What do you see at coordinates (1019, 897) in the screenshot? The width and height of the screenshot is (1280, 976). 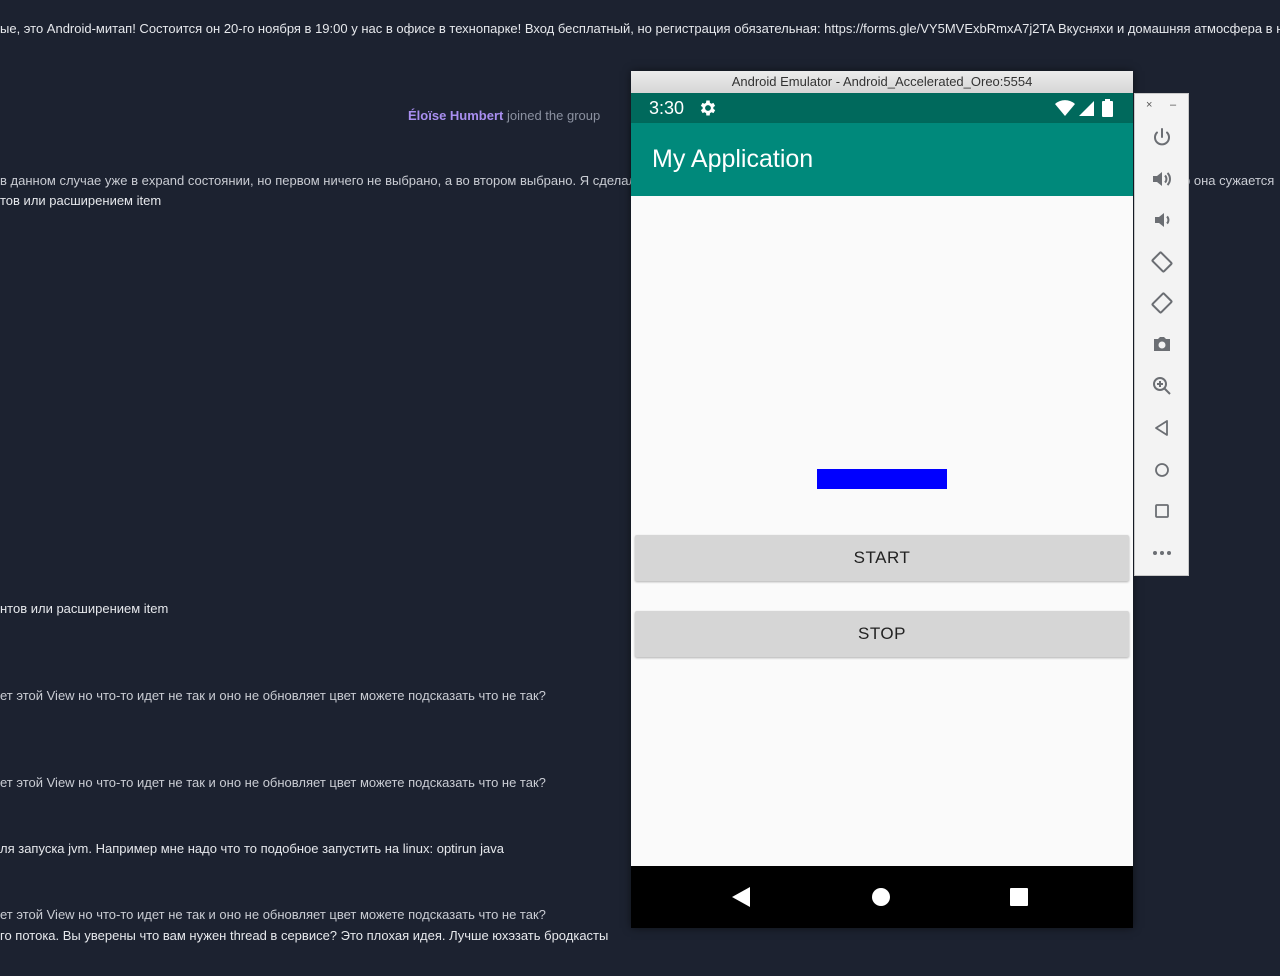 I see `nav-recents-icon` at bounding box center [1019, 897].